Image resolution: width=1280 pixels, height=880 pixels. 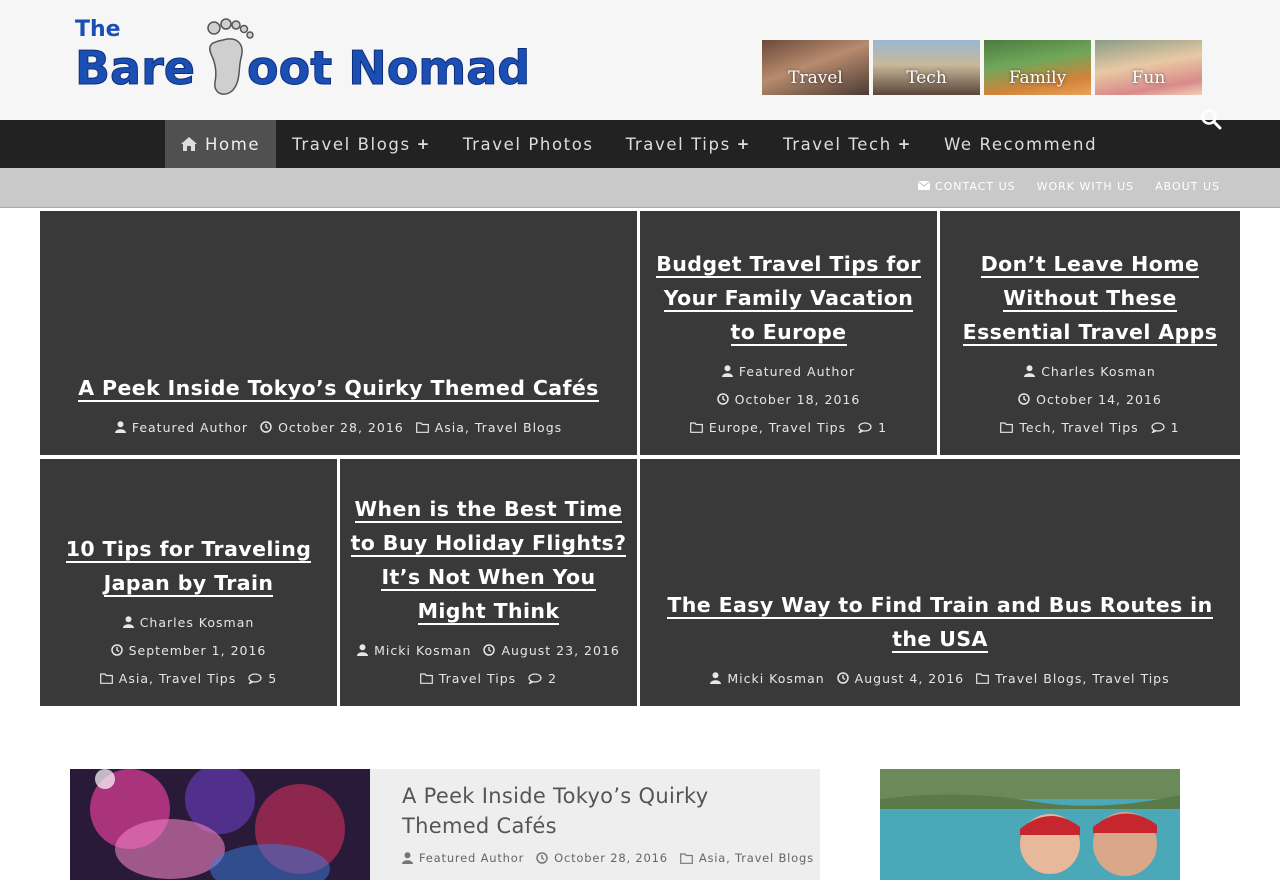 I want to click on post-thumbnail-image, so click(x=220, y=824).